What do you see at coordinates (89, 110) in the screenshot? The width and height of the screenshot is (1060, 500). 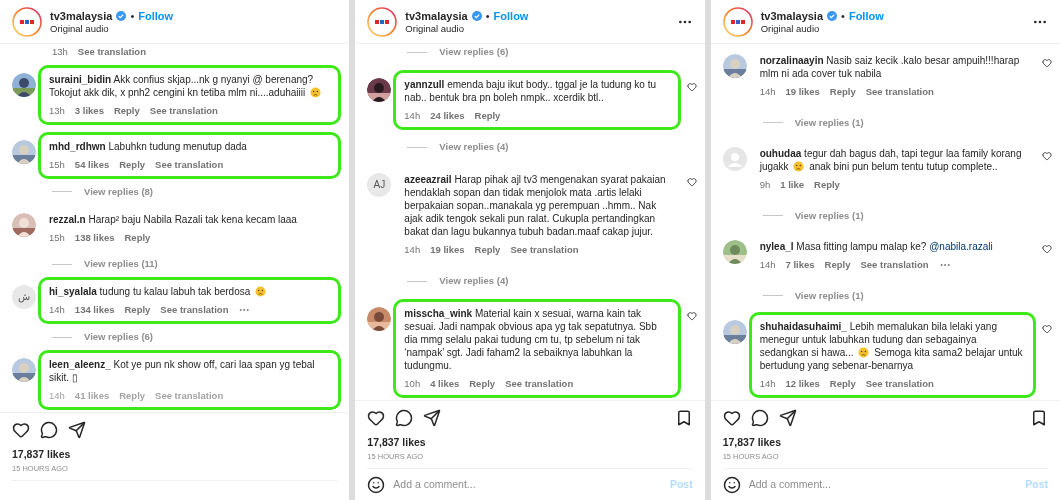 I see `likes-count: 3 likes` at bounding box center [89, 110].